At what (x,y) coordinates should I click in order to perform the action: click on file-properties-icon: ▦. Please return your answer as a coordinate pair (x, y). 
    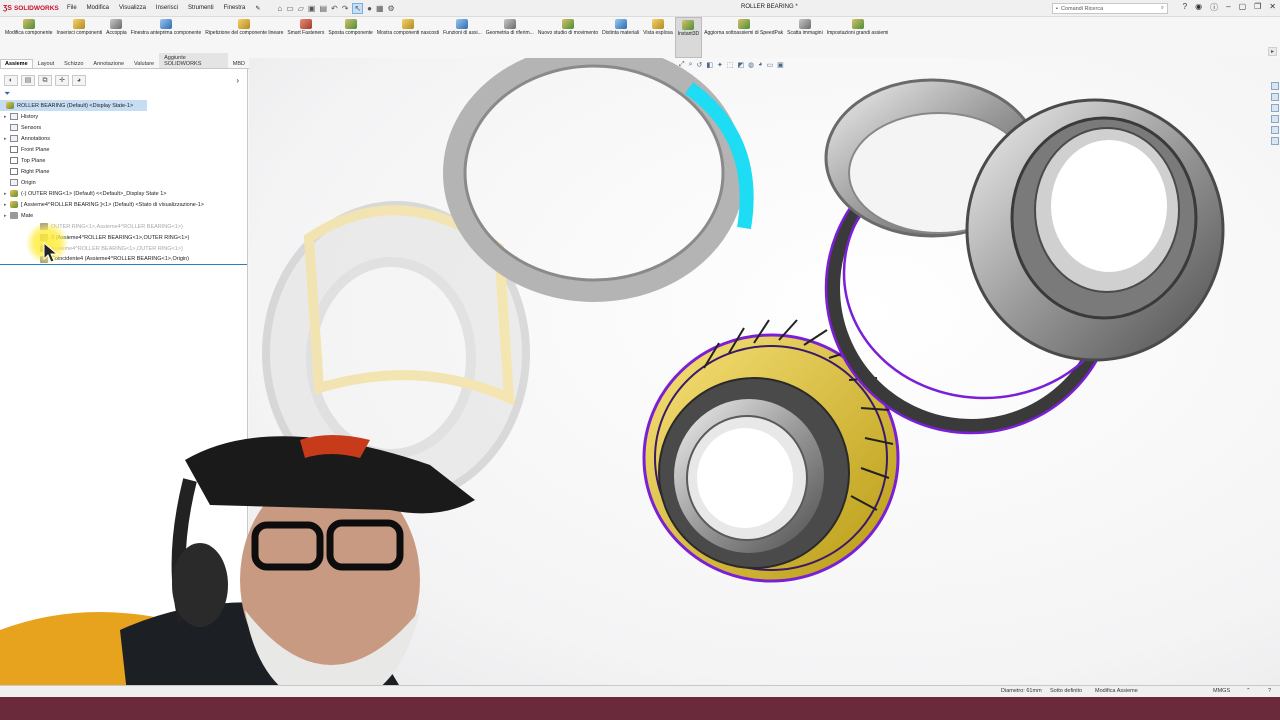
    Looking at the image, I should click on (380, 8).